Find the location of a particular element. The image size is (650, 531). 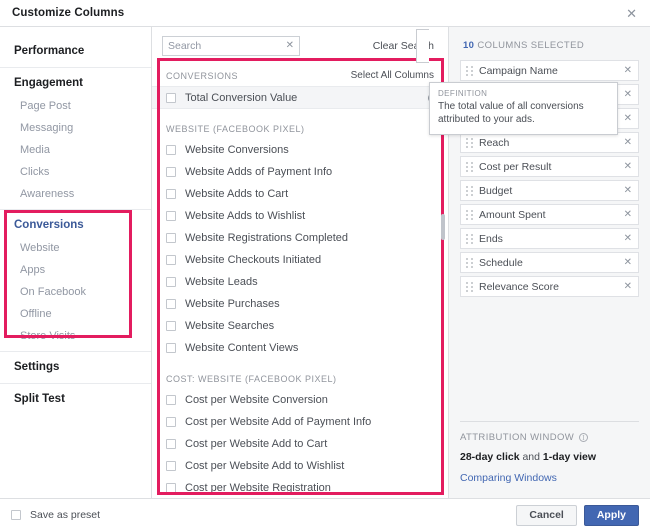

selected-column-chip: Budget ✕ is located at coordinates (549, 190).